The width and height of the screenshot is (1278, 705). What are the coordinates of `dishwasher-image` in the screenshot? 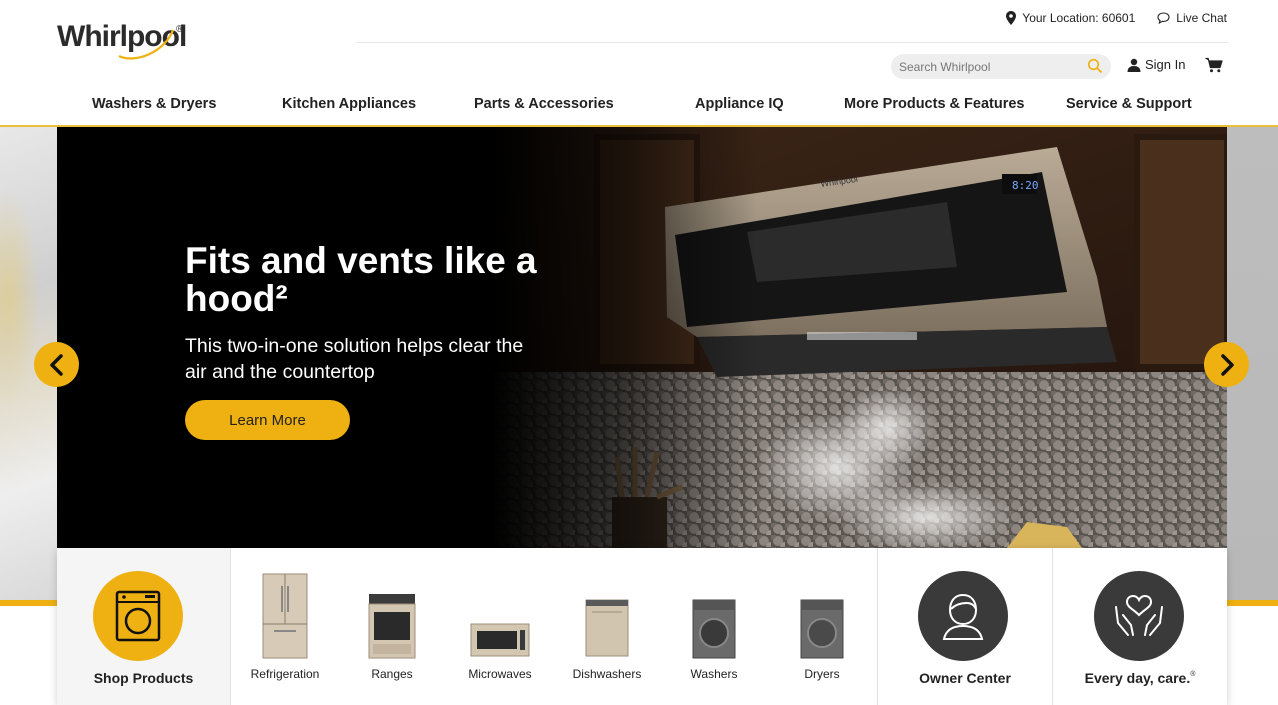 It's located at (607, 628).